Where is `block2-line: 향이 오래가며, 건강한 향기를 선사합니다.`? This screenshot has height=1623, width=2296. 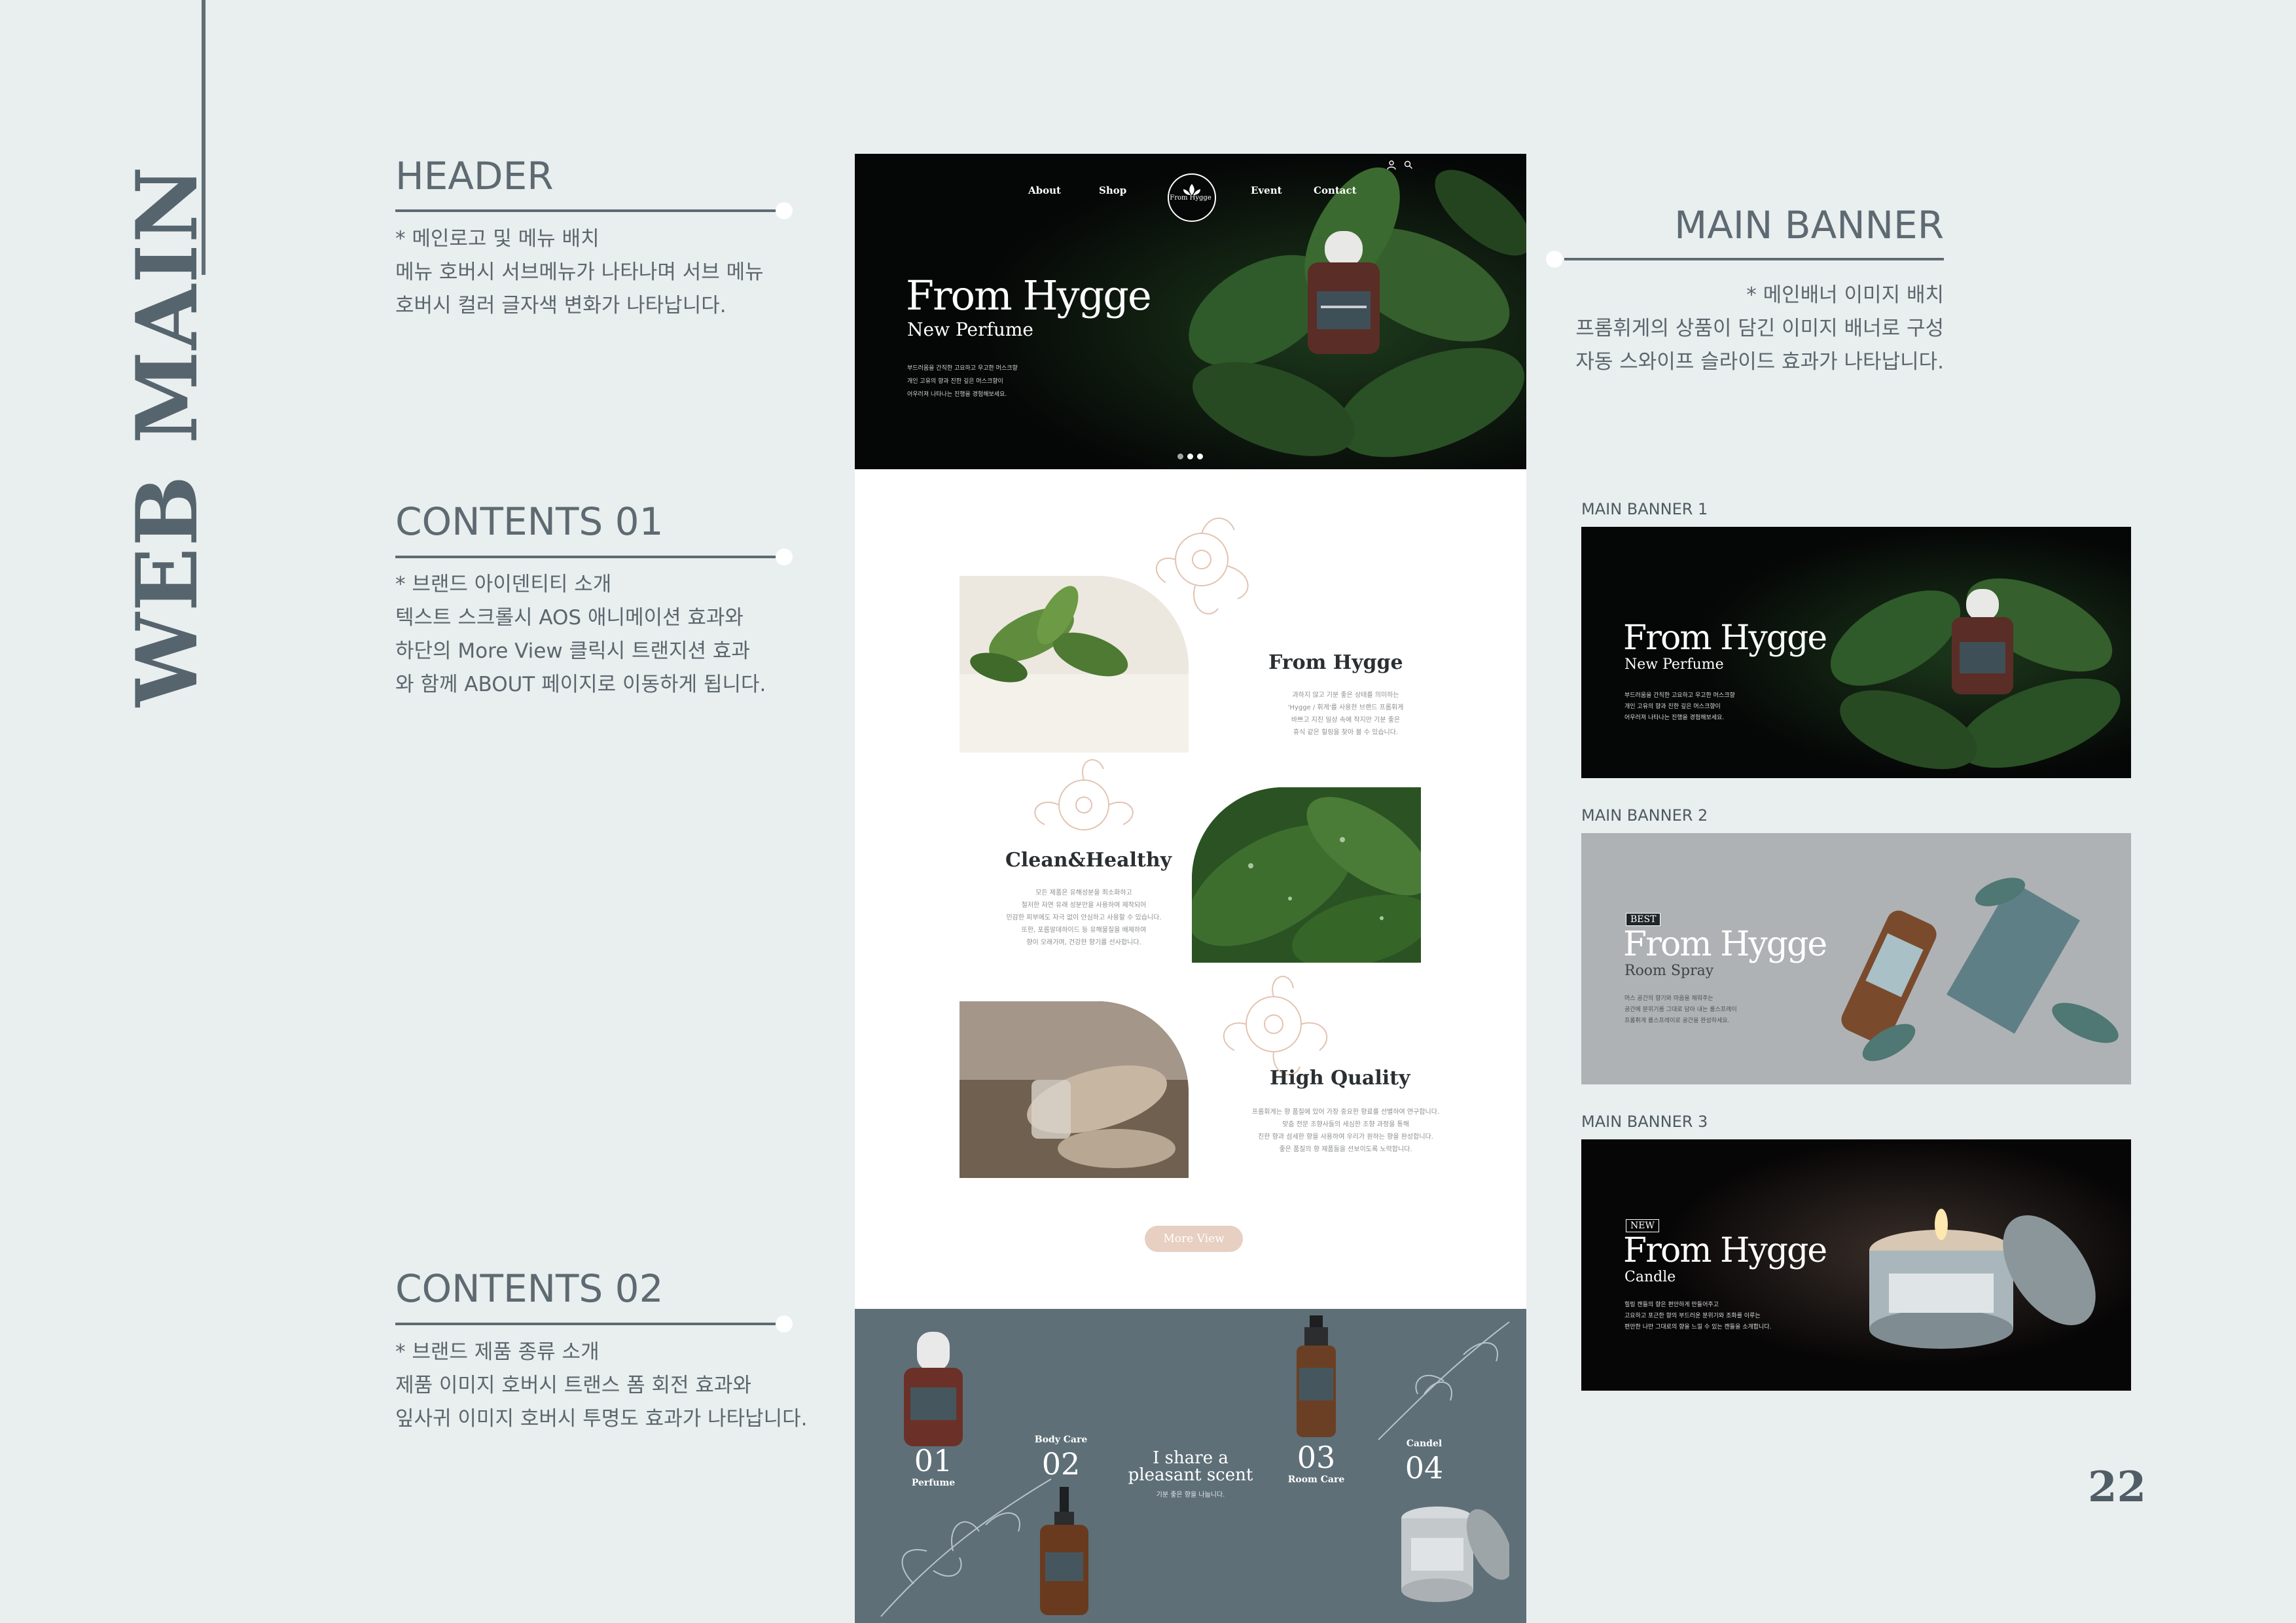 block2-line: 향이 오래가며, 건강한 향기를 선사합니다. is located at coordinates (1083, 942).